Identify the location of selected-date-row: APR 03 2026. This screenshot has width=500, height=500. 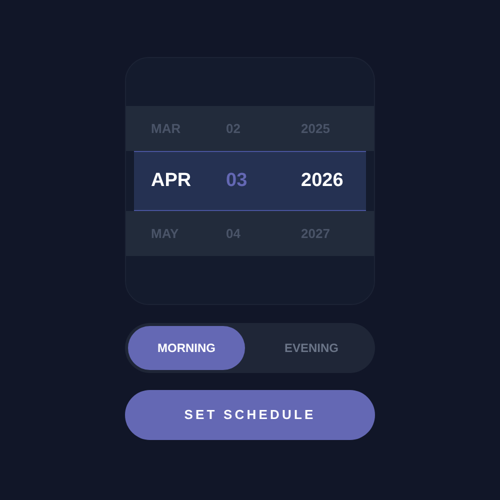
(250, 181).